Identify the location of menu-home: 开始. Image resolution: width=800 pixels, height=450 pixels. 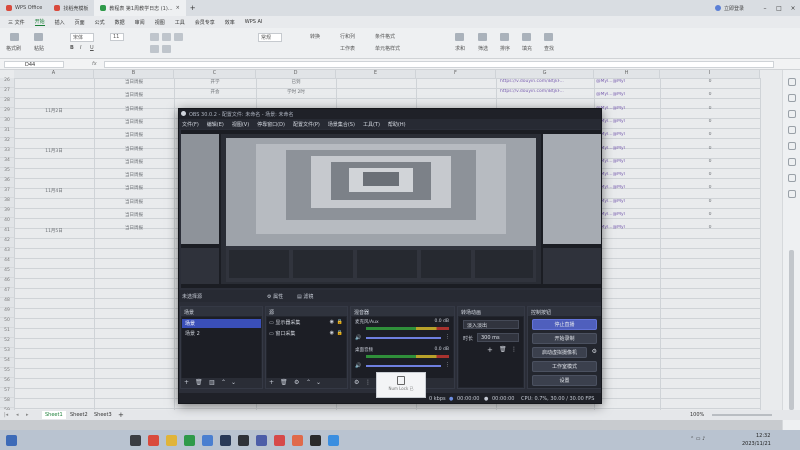
(39, 22).